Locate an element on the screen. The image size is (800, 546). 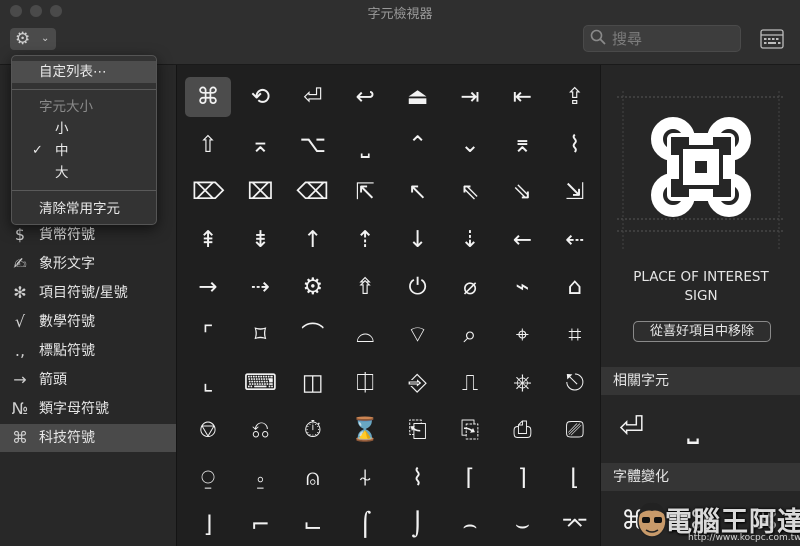
grid-cell: ⌂ is located at coordinates (575, 287).